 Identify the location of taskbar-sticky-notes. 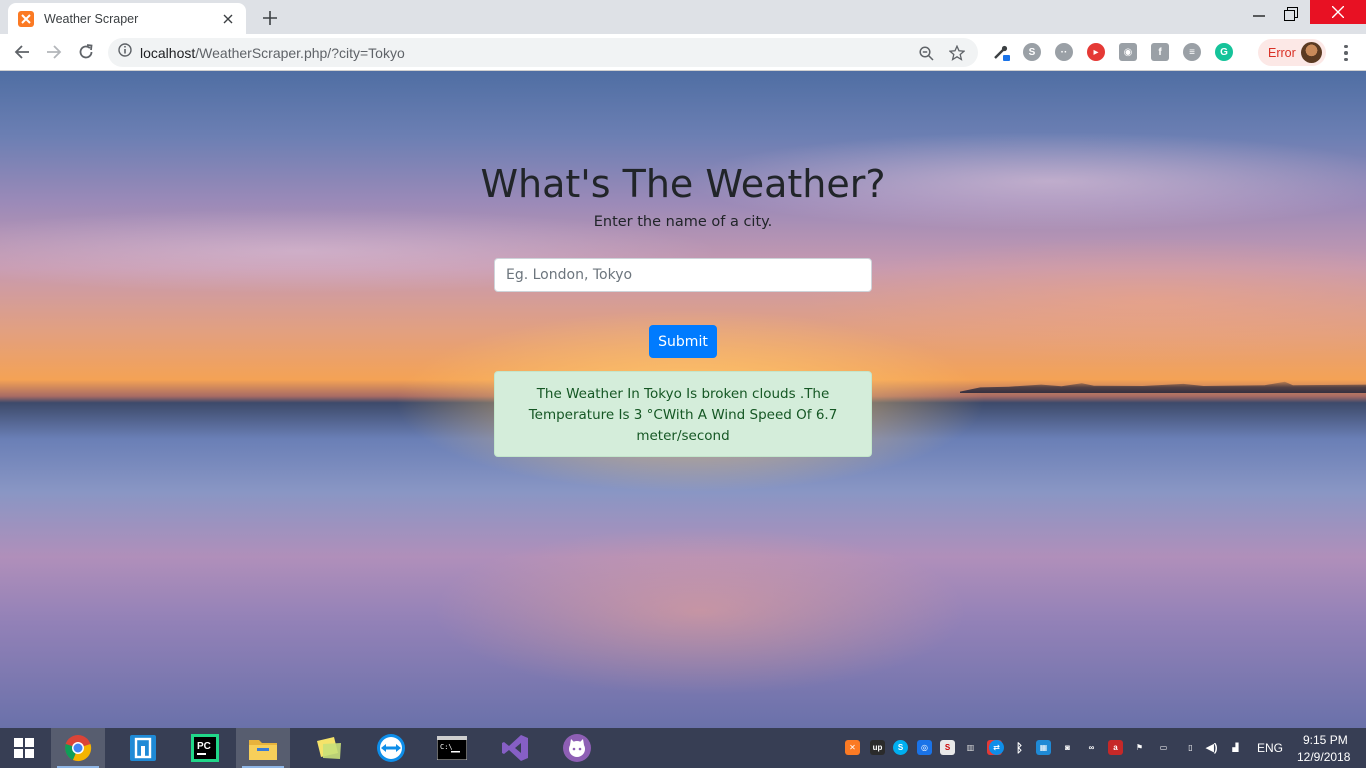
(329, 748).